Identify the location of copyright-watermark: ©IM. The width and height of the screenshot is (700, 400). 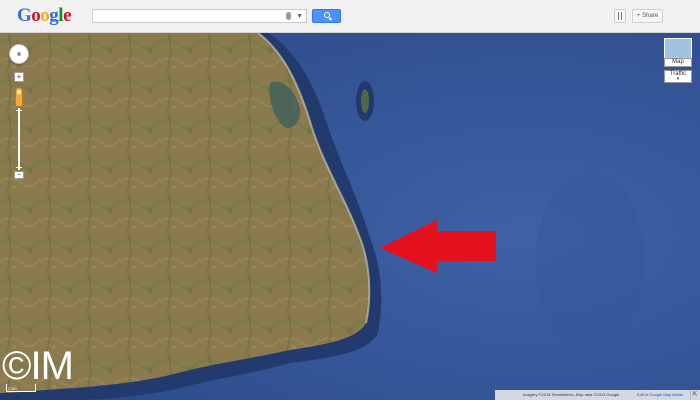
(38, 366).